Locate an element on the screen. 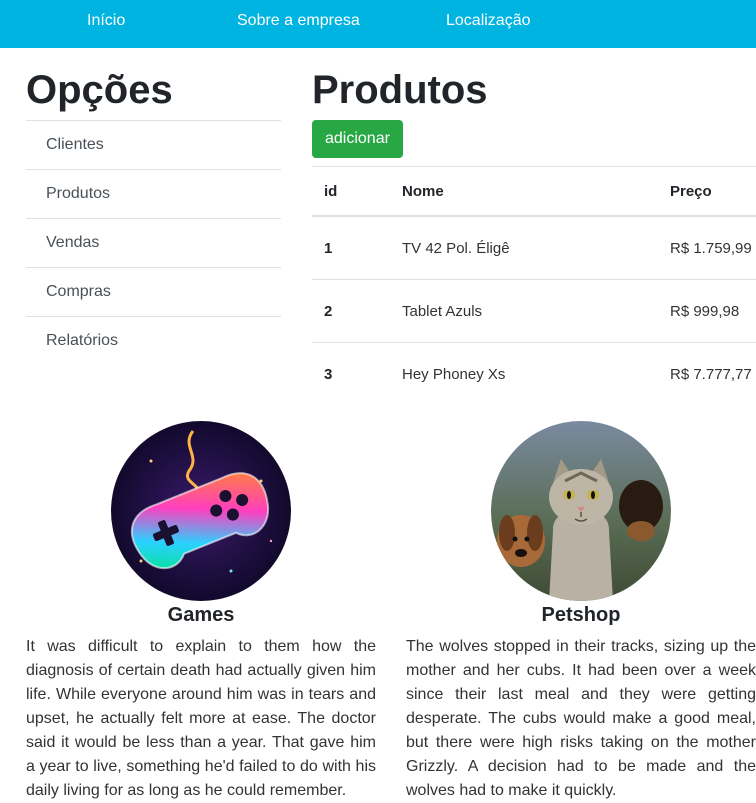 This screenshot has height=803, width=756. nav-link-sobre: Sobre a empresa is located at coordinates (298, 21).